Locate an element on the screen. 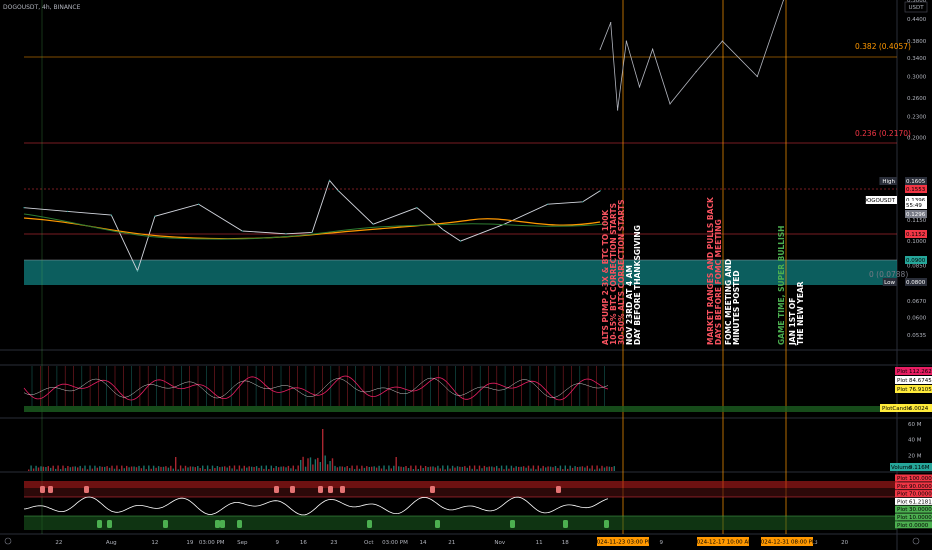 The image size is (932, 550). fib-label-0236: 0.236 (0.2170) is located at coordinates (883, 133).